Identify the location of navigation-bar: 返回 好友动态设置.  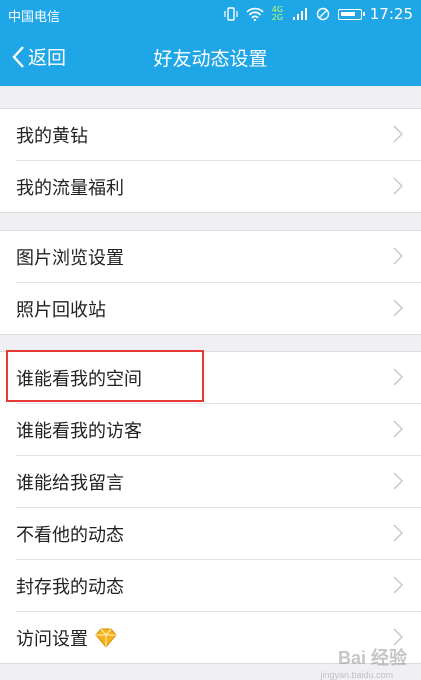
(210, 57).